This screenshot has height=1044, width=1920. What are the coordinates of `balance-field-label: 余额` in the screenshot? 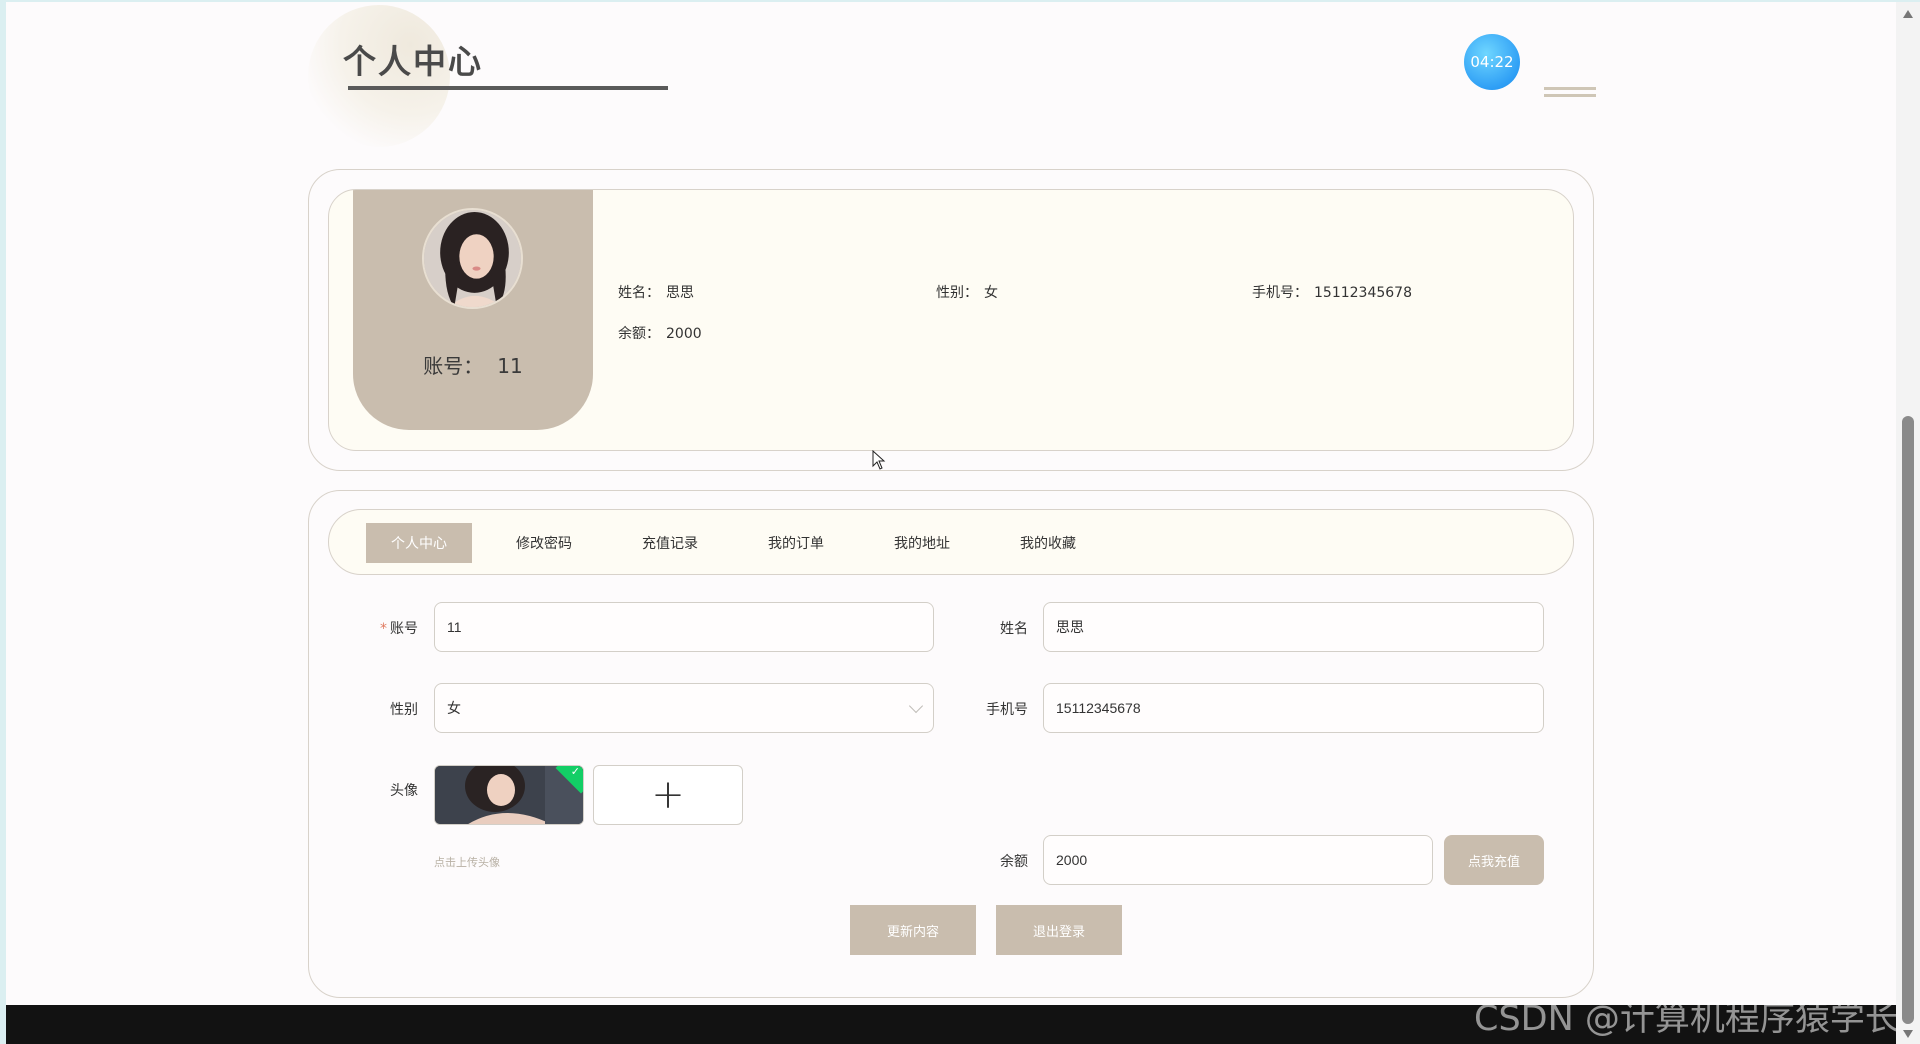 It's located at (1014, 862).